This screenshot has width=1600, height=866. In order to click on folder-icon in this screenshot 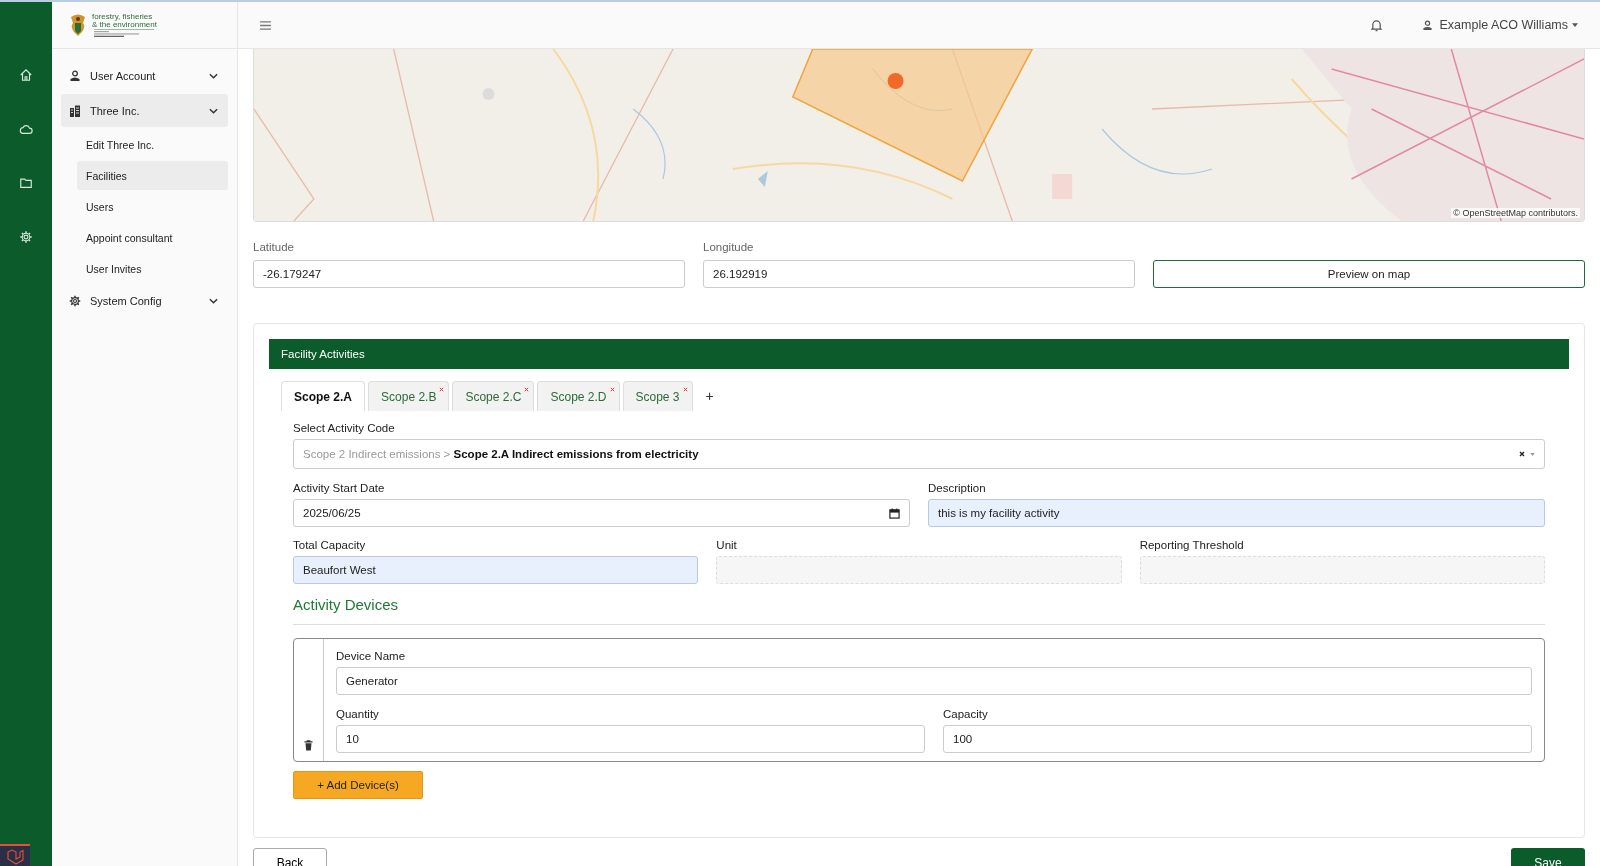, I will do `click(26, 183)`.